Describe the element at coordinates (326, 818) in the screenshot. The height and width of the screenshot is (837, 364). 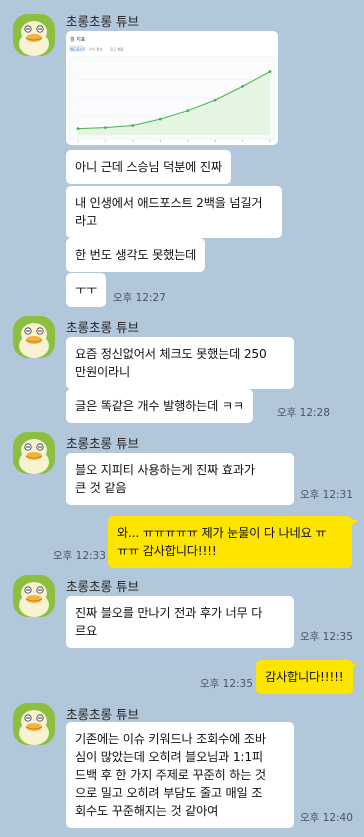
I see `message-time: 오후 12:40` at that location.